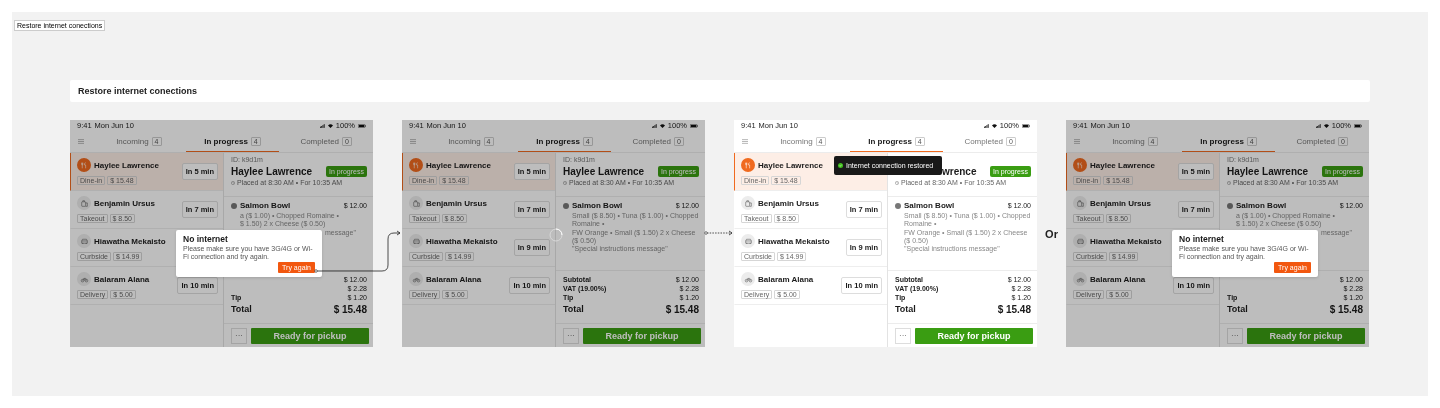 This screenshot has width=1440, height=408. What do you see at coordinates (959, 171) in the screenshot?
I see `customer-name: wrence` at bounding box center [959, 171].